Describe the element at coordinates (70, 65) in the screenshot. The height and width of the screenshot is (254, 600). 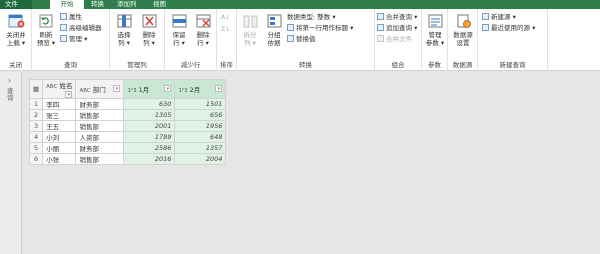
I see `group-label: 查询` at that location.